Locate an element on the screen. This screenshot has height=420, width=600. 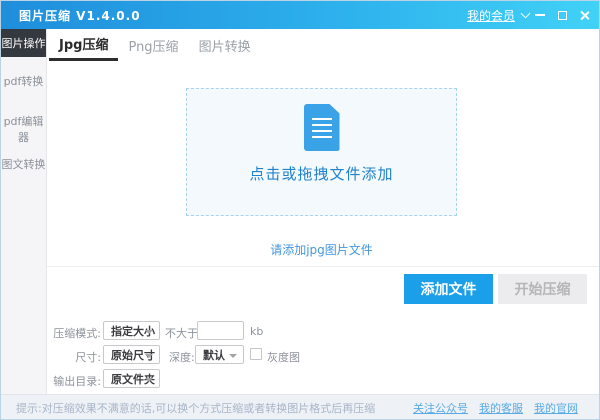
add-jpg-hint: 请添加jpg图片文件 is located at coordinates (321, 249).